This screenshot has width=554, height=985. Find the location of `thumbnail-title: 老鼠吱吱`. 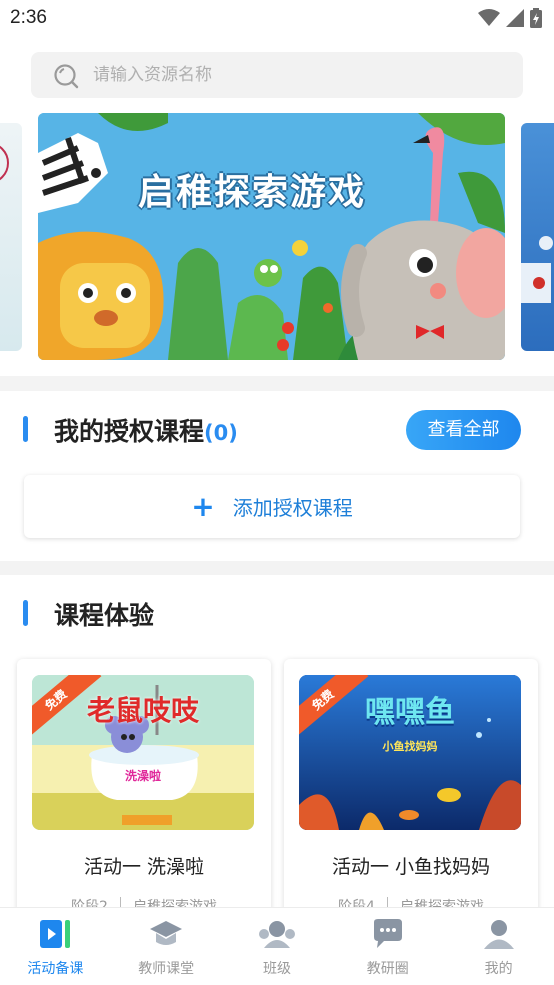

thumbnail-title: 老鼠吱吱 is located at coordinates (142, 710).